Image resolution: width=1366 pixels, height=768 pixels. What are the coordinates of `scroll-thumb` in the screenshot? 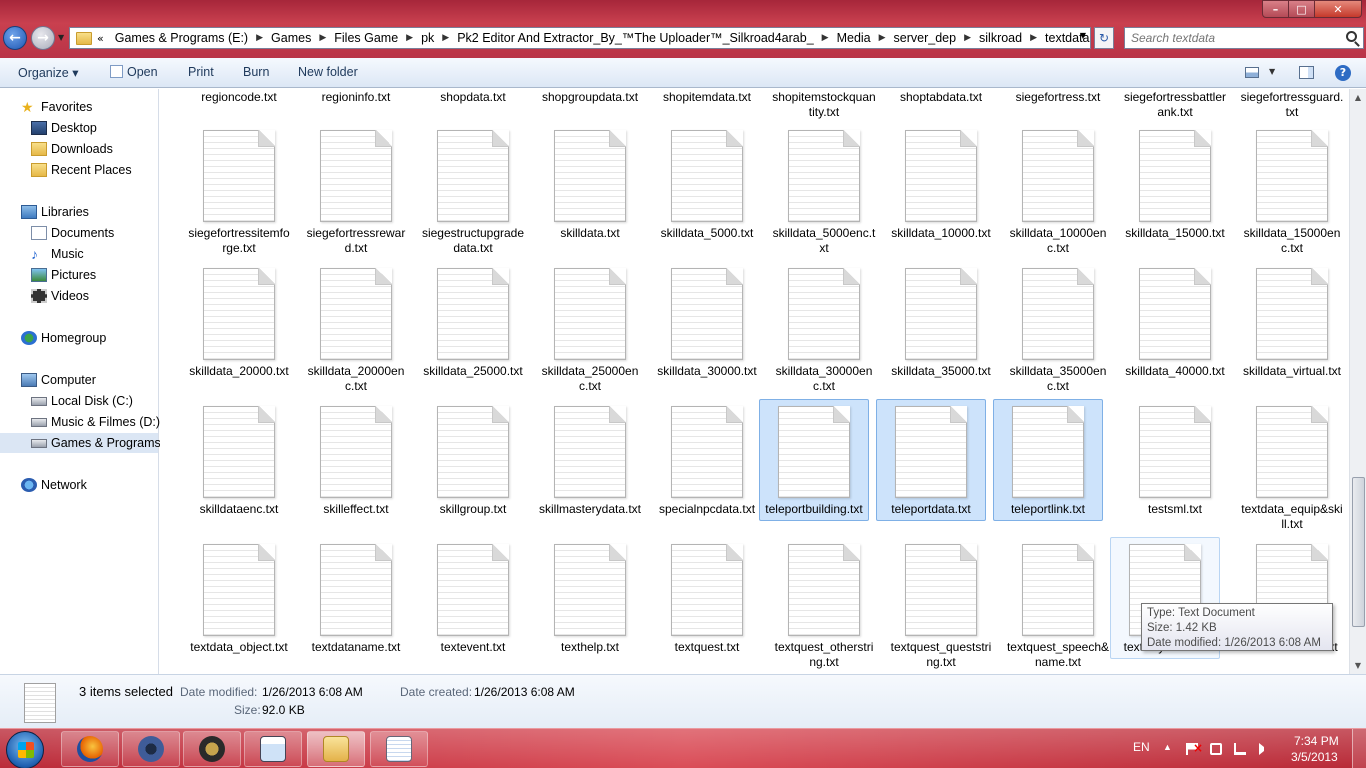 It's located at (1358, 552).